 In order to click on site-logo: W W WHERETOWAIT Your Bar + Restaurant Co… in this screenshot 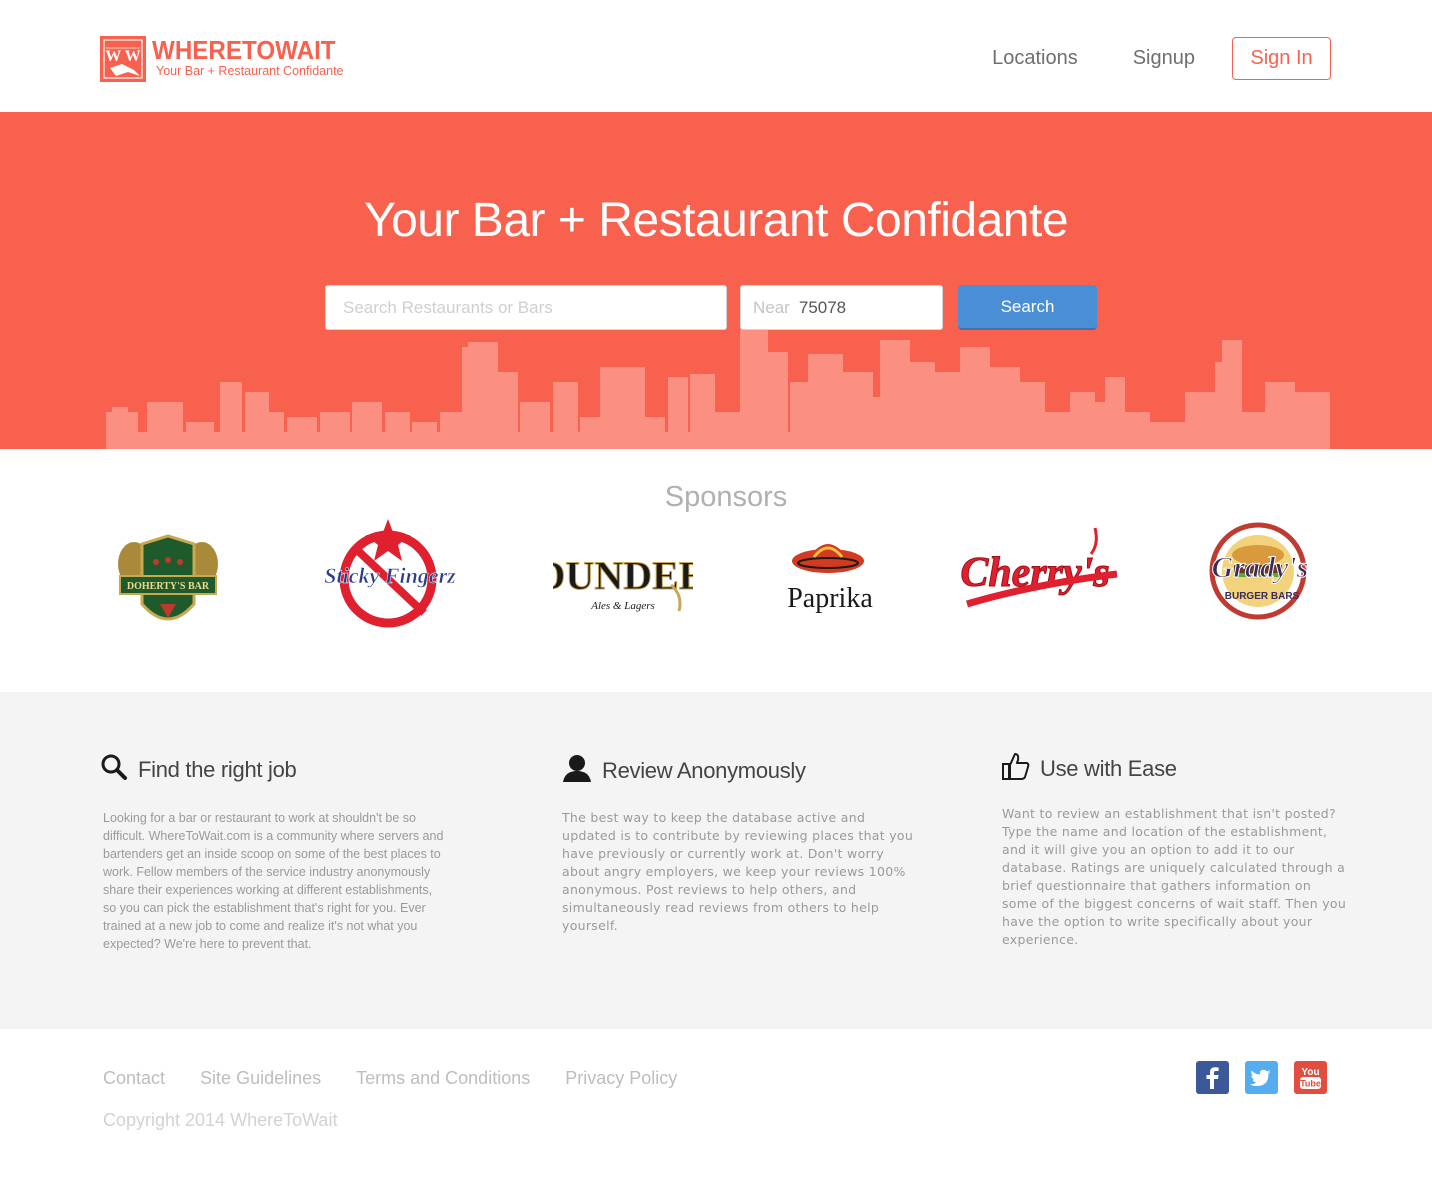, I will do `click(224, 59)`.